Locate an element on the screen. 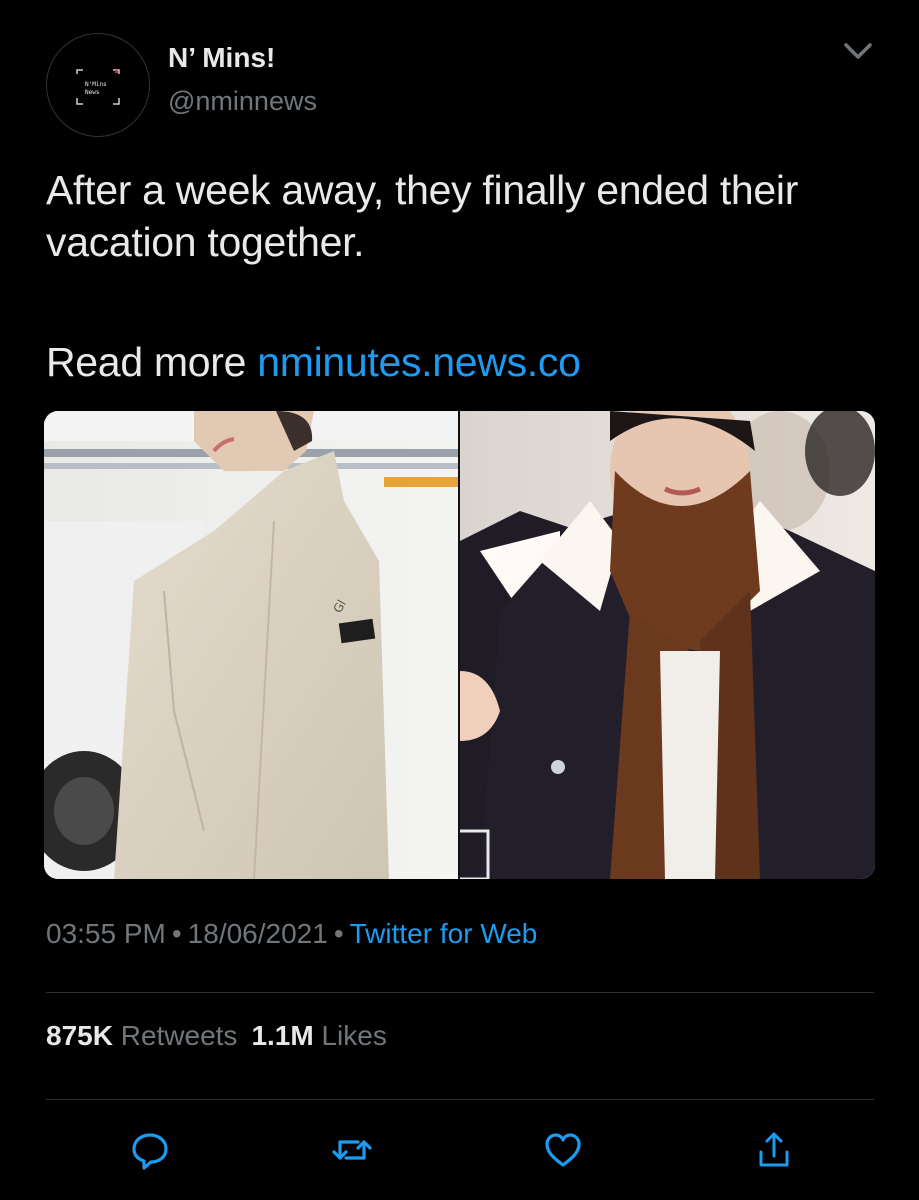  tweet-source: Twitter for Web is located at coordinates (444, 933).